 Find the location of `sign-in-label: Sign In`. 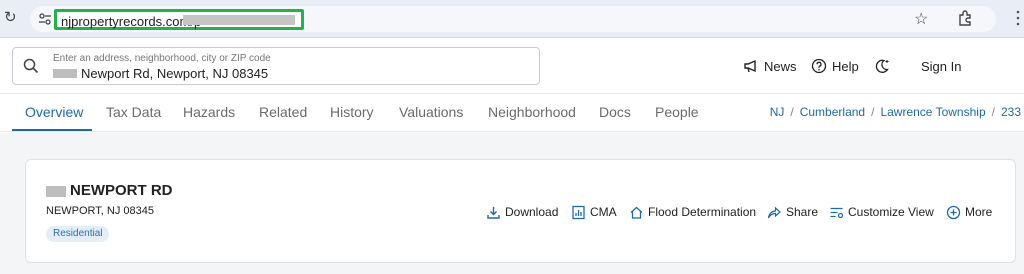

sign-in-label: Sign In is located at coordinates (941, 66).